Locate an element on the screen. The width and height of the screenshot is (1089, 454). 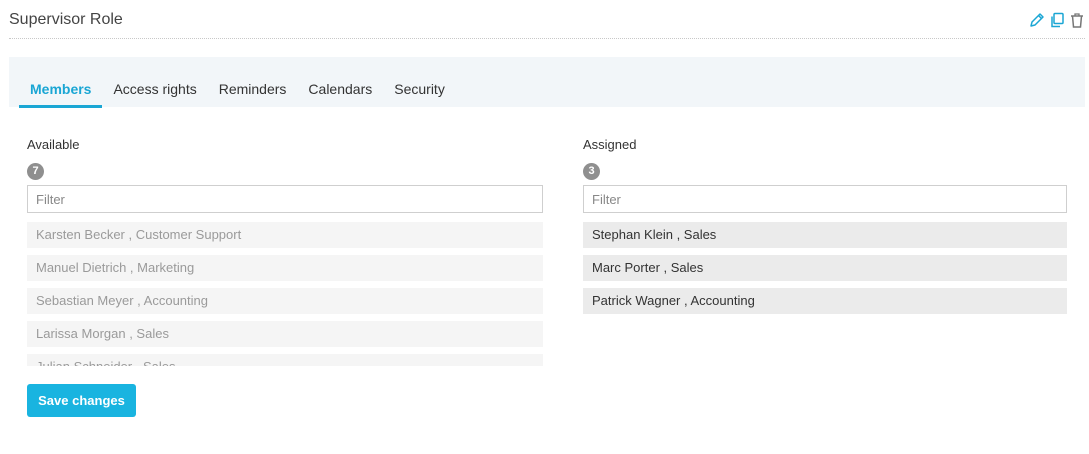
available-filter-input is located at coordinates (285, 199).